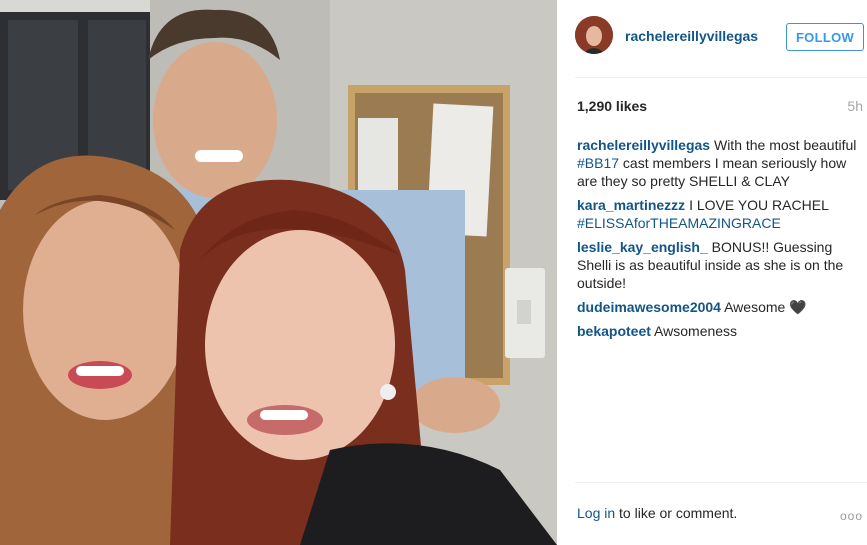 This screenshot has width=867, height=545. Describe the element at coordinates (696, 331) in the screenshot. I see `comment-text: Awsomeness` at that location.